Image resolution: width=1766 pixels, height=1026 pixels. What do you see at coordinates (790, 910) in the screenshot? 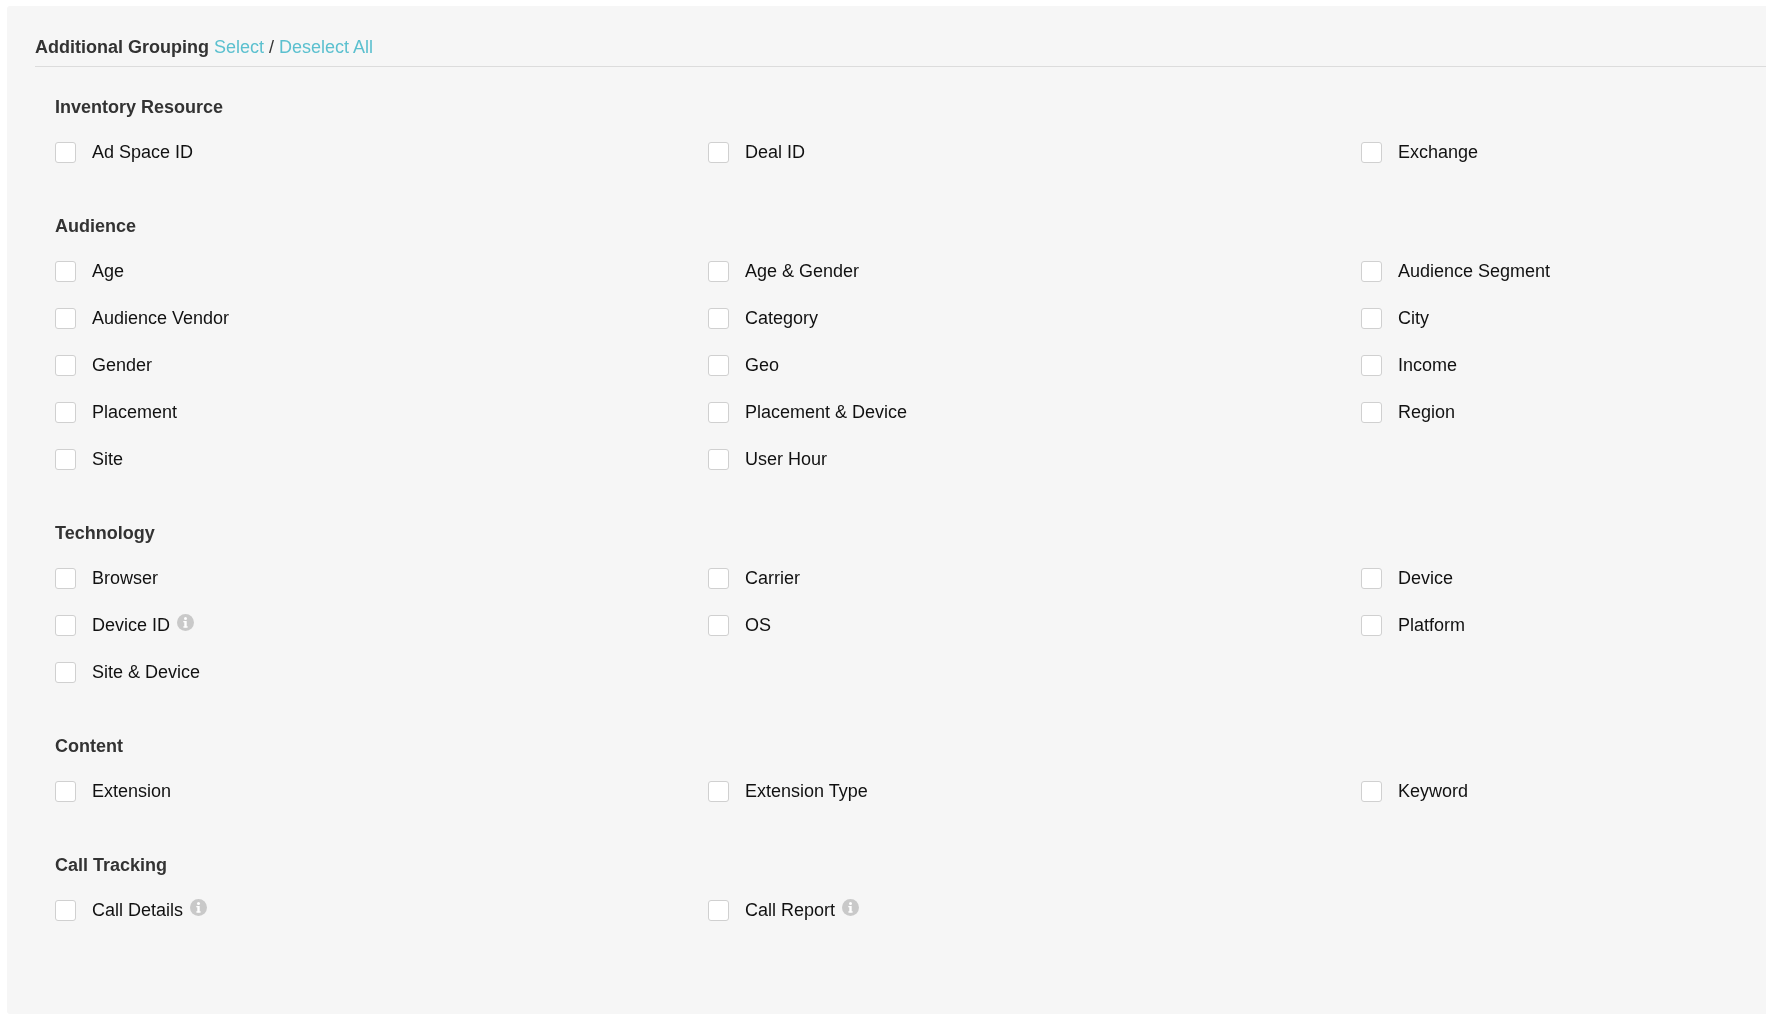
I see `option-label: Call Report` at bounding box center [790, 910].